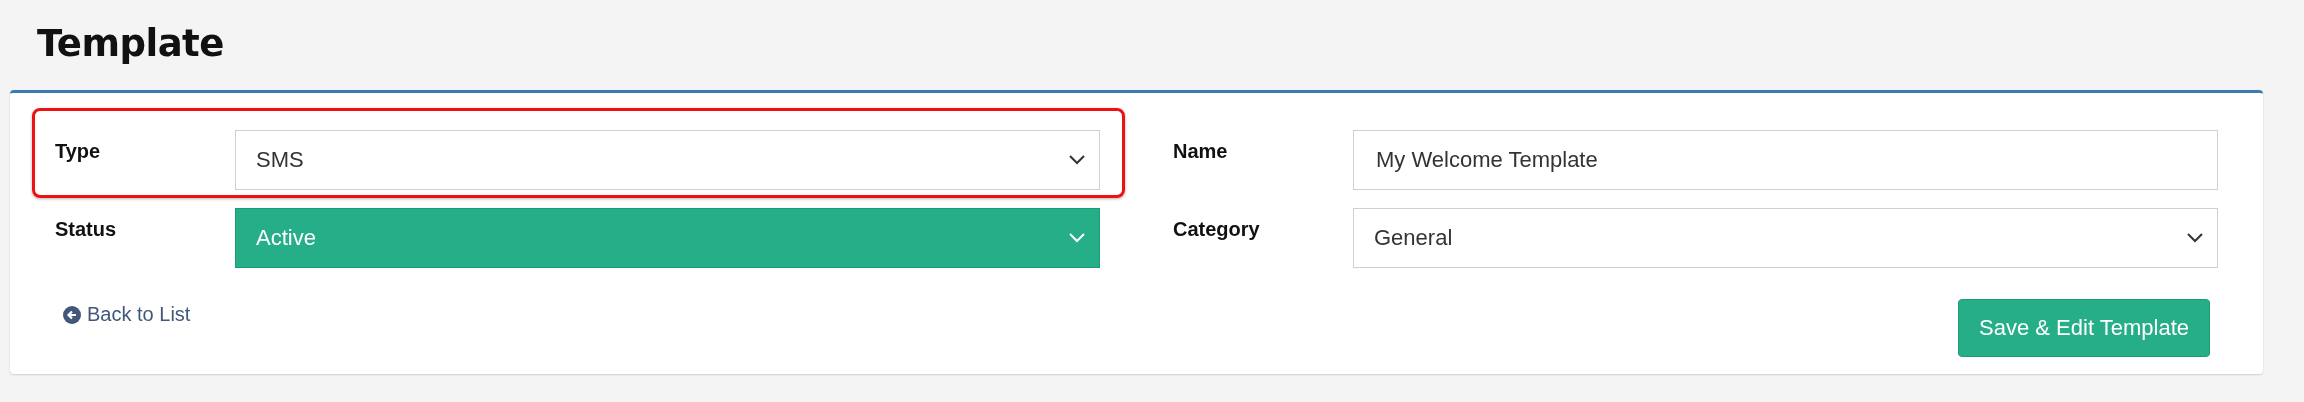 This screenshot has width=2304, height=402. What do you see at coordinates (127, 314) in the screenshot?
I see `back-link: Back to List` at bounding box center [127, 314].